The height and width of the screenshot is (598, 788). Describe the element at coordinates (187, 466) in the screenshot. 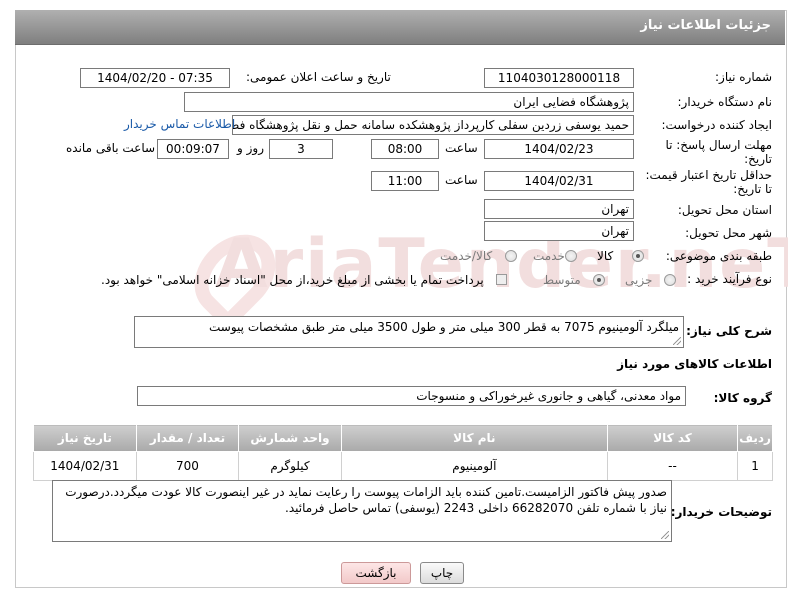

I see `cell-quantity: 700` at that location.